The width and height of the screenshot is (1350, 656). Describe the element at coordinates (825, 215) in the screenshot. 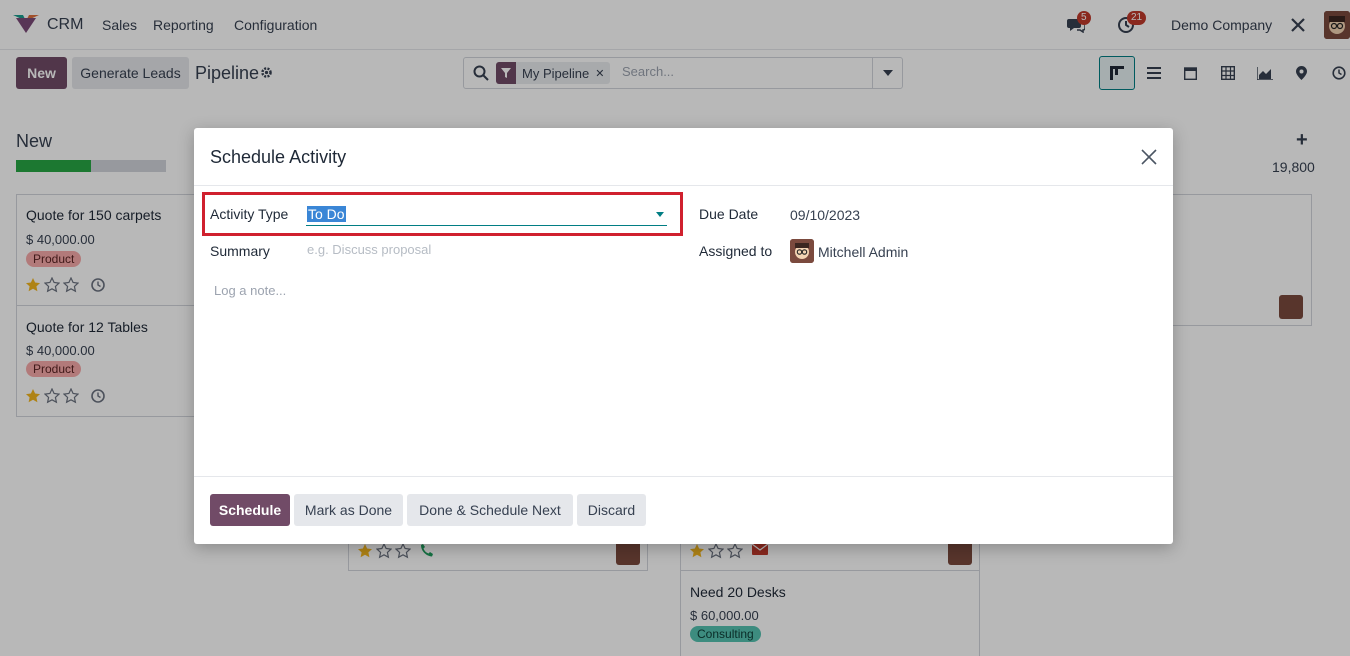

I see `due-date-field: 09/10/2023` at that location.